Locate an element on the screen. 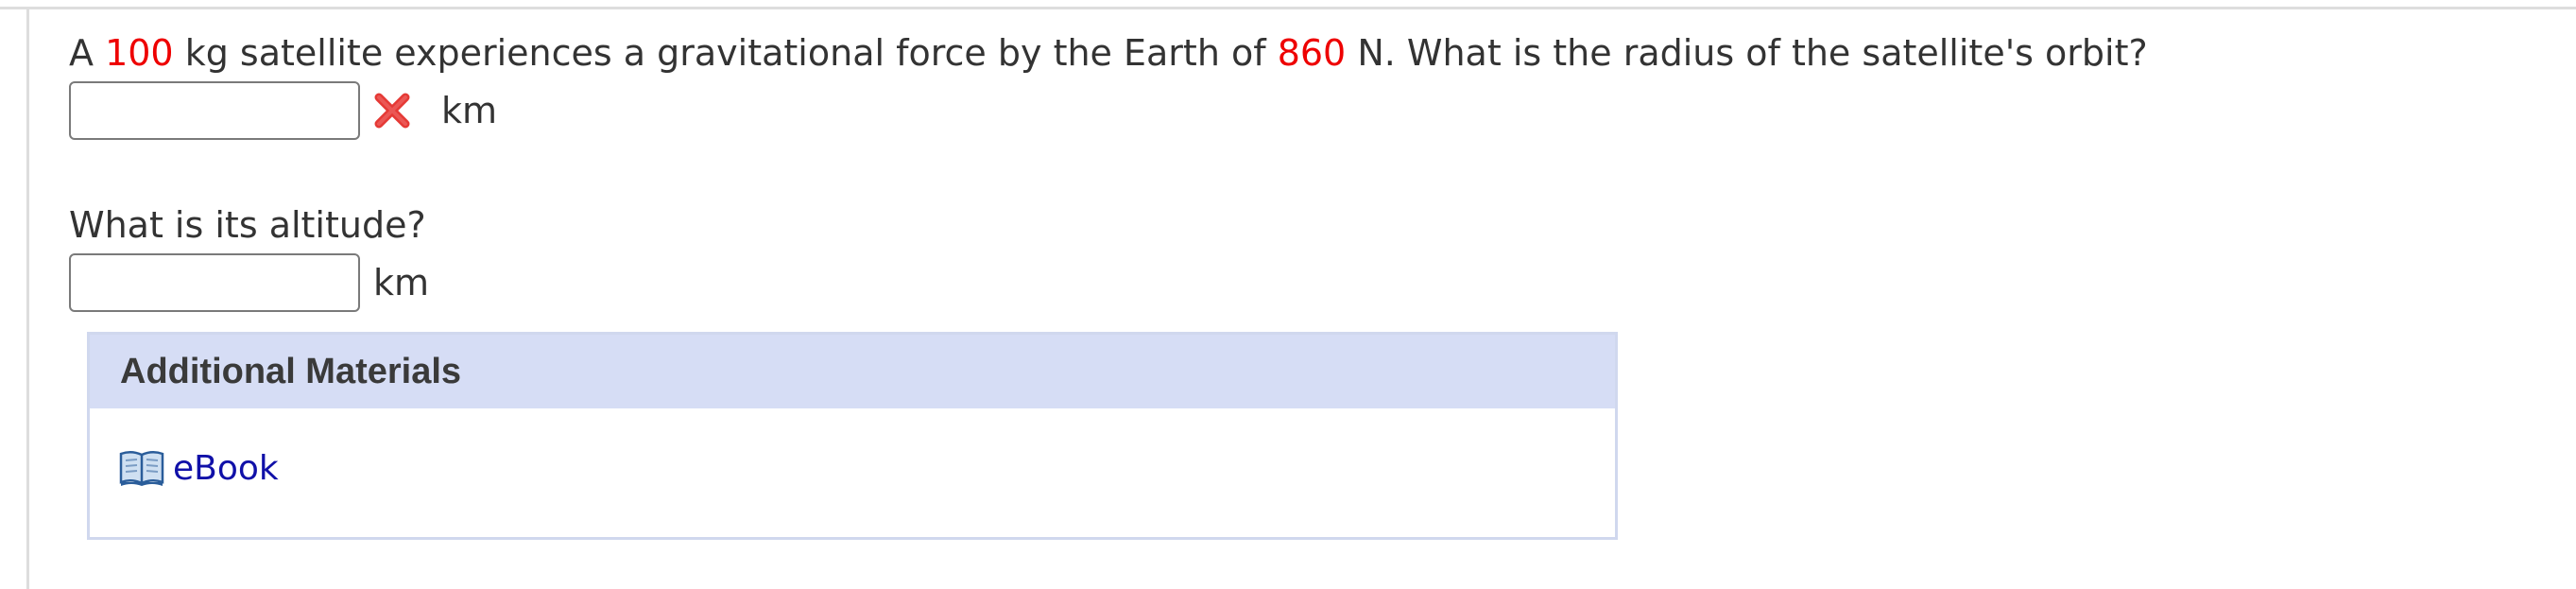 The image size is (2576, 589). x-mark-icon is located at coordinates (392, 110).